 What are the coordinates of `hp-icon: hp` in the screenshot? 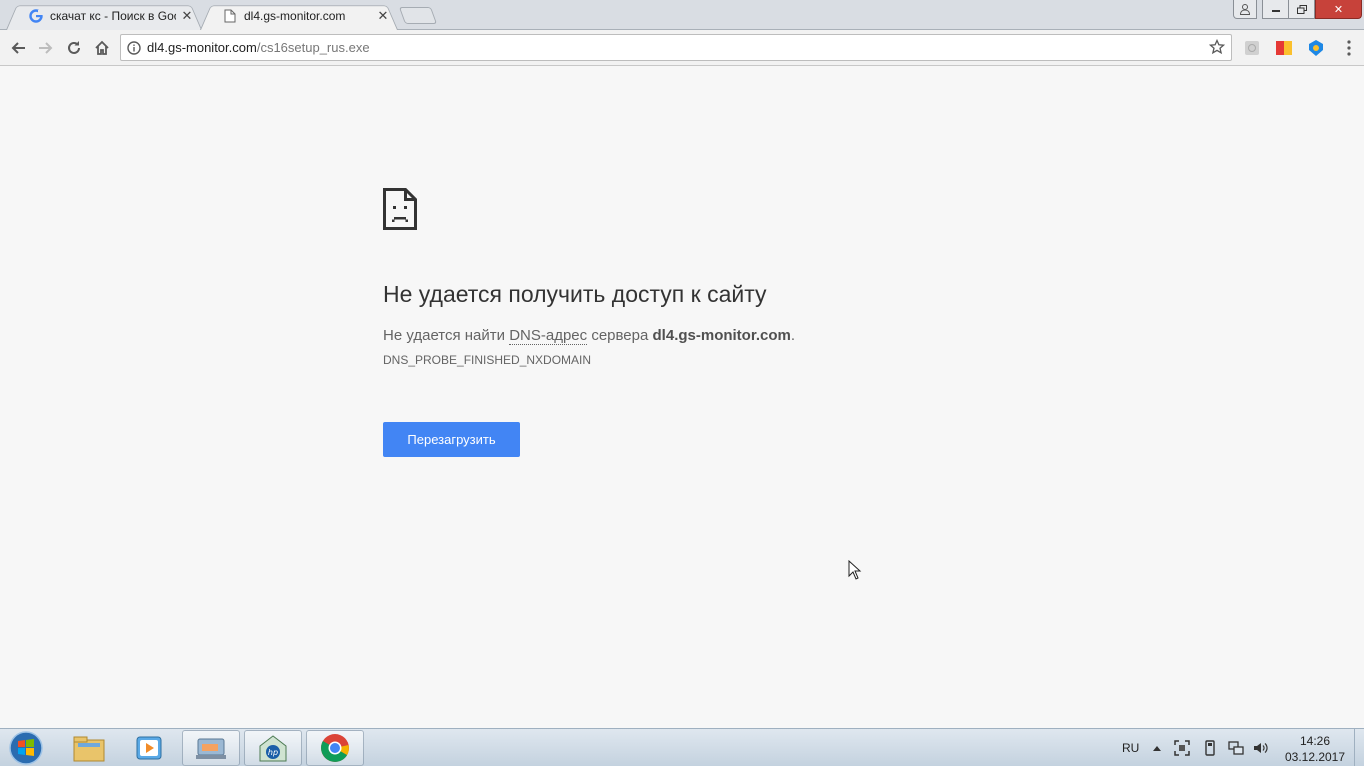 It's located at (273, 748).